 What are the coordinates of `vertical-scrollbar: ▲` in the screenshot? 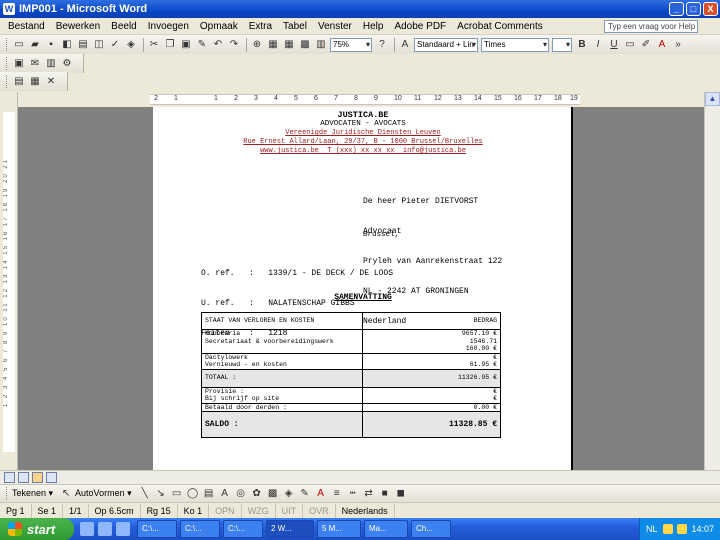 It's located at (712, 281).